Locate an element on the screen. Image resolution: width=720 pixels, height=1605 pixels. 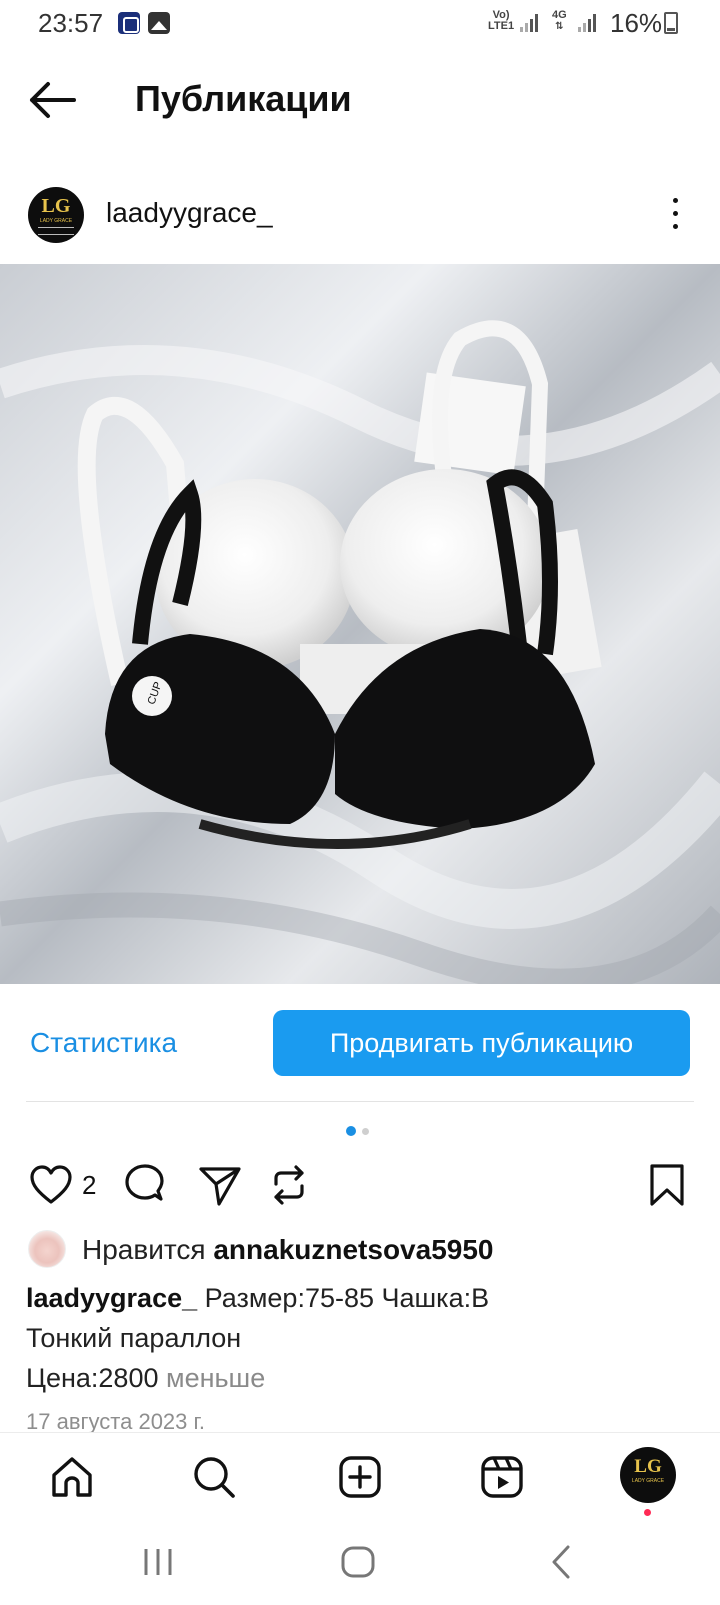
divider is located at coordinates (360, 1101).